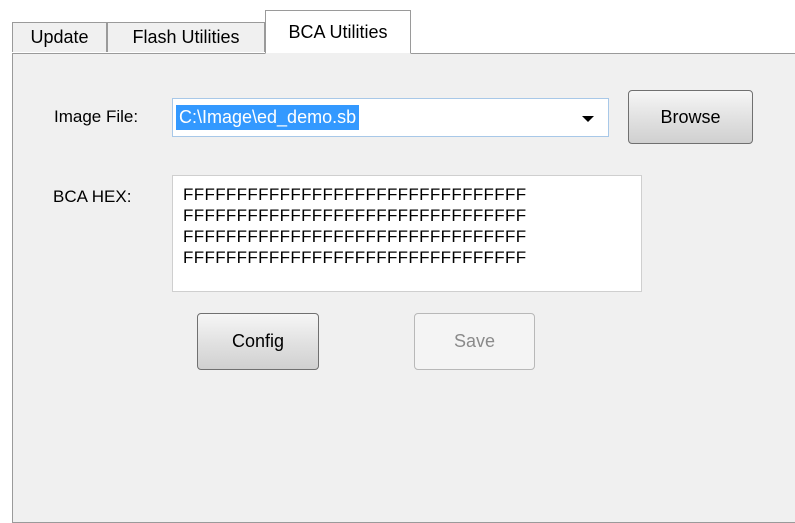 The width and height of the screenshot is (795, 523). Describe the element at coordinates (390, 117) in the screenshot. I see `image-file-combobox: C:\Image\ed_demo.sb` at that location.